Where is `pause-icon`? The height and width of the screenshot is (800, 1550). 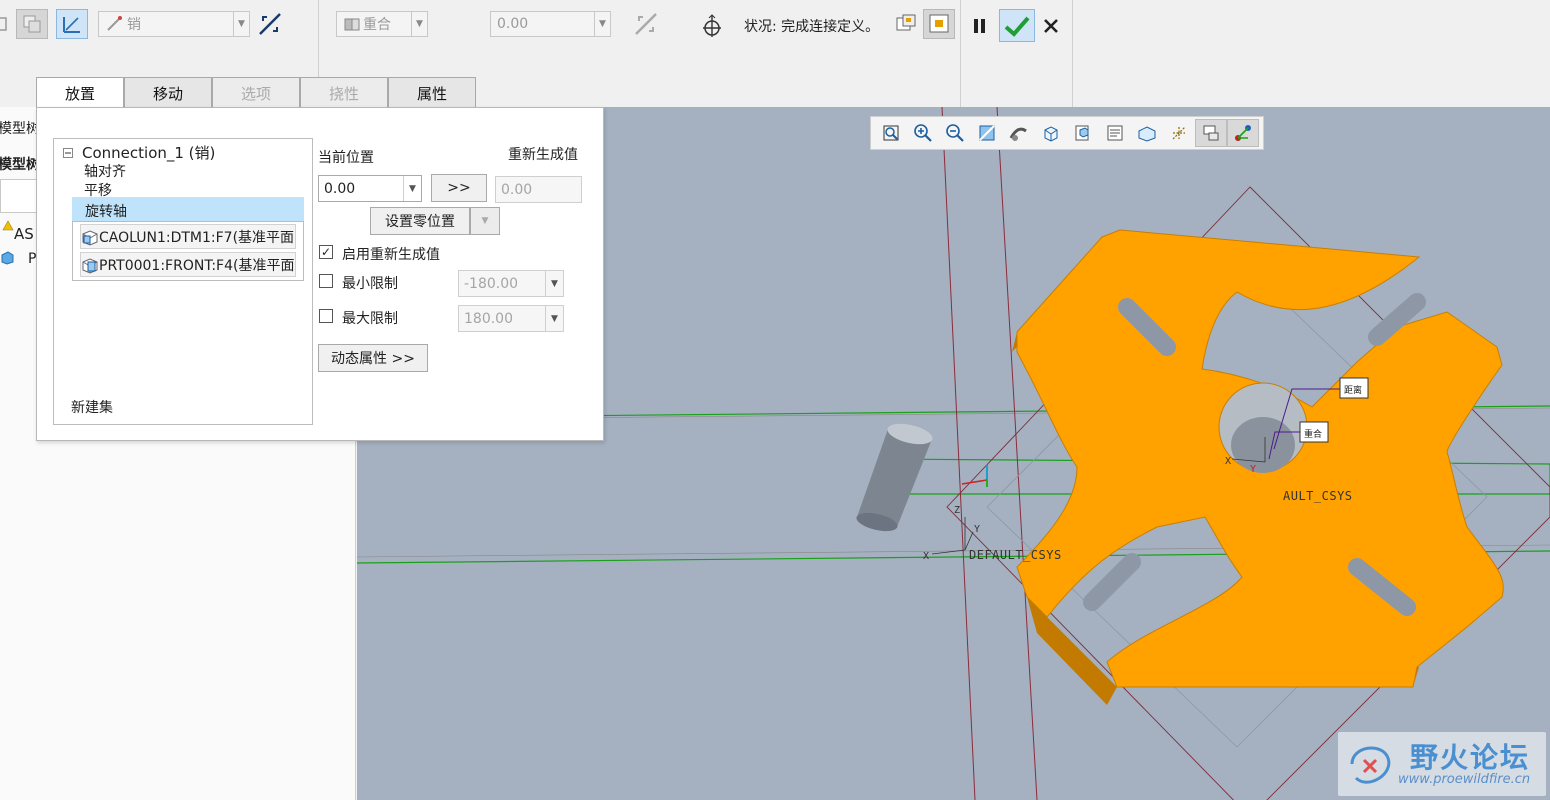 pause-icon is located at coordinates (980, 26).